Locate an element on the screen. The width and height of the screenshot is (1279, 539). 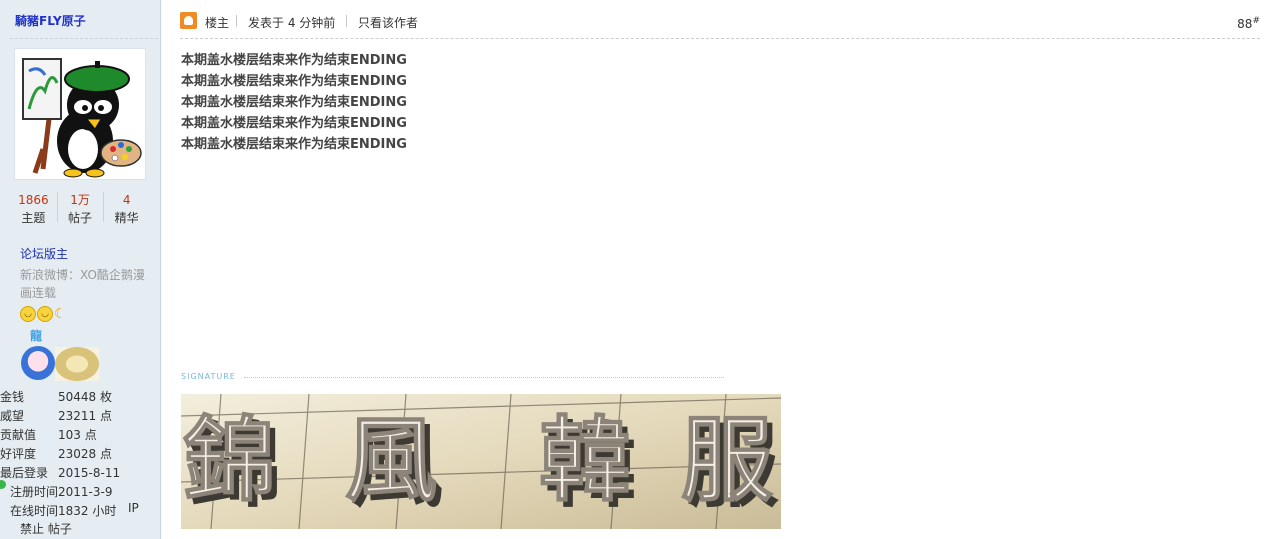
floor-number: 88# is located at coordinates (1248, 23).